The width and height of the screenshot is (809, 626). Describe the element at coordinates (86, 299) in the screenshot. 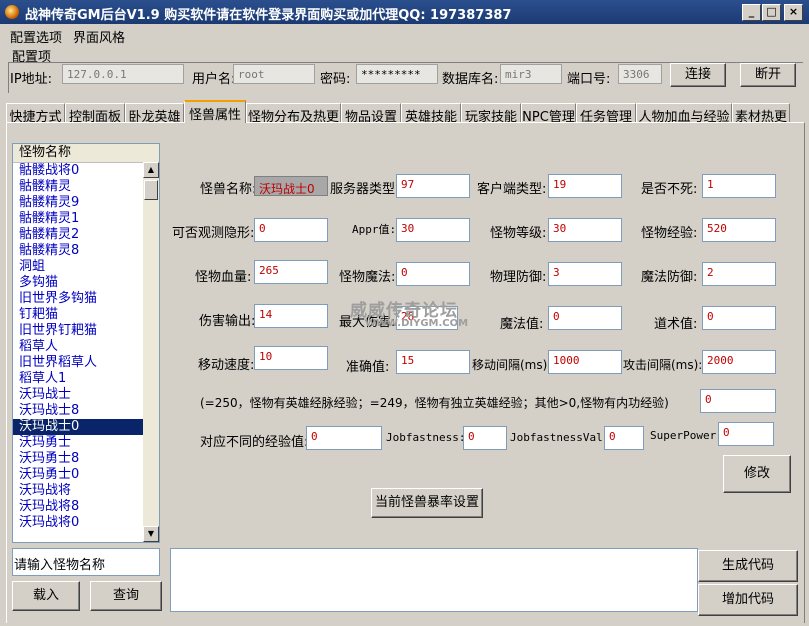

I see `list-item: 旧世界多钩猫` at that location.